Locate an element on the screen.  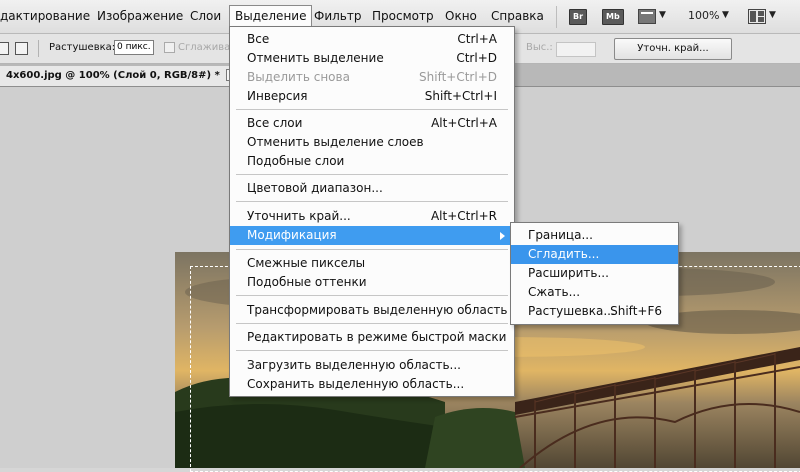
document-title: 4x600.jpg @ 100% (Слой 0, RGB/8#) * is located at coordinates (113, 75).